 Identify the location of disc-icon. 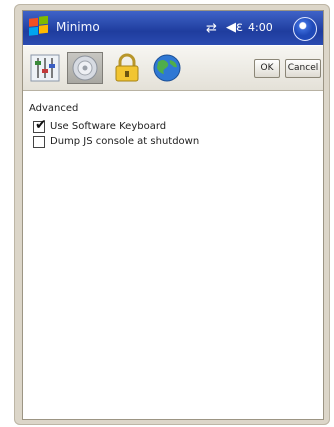
(85, 68).